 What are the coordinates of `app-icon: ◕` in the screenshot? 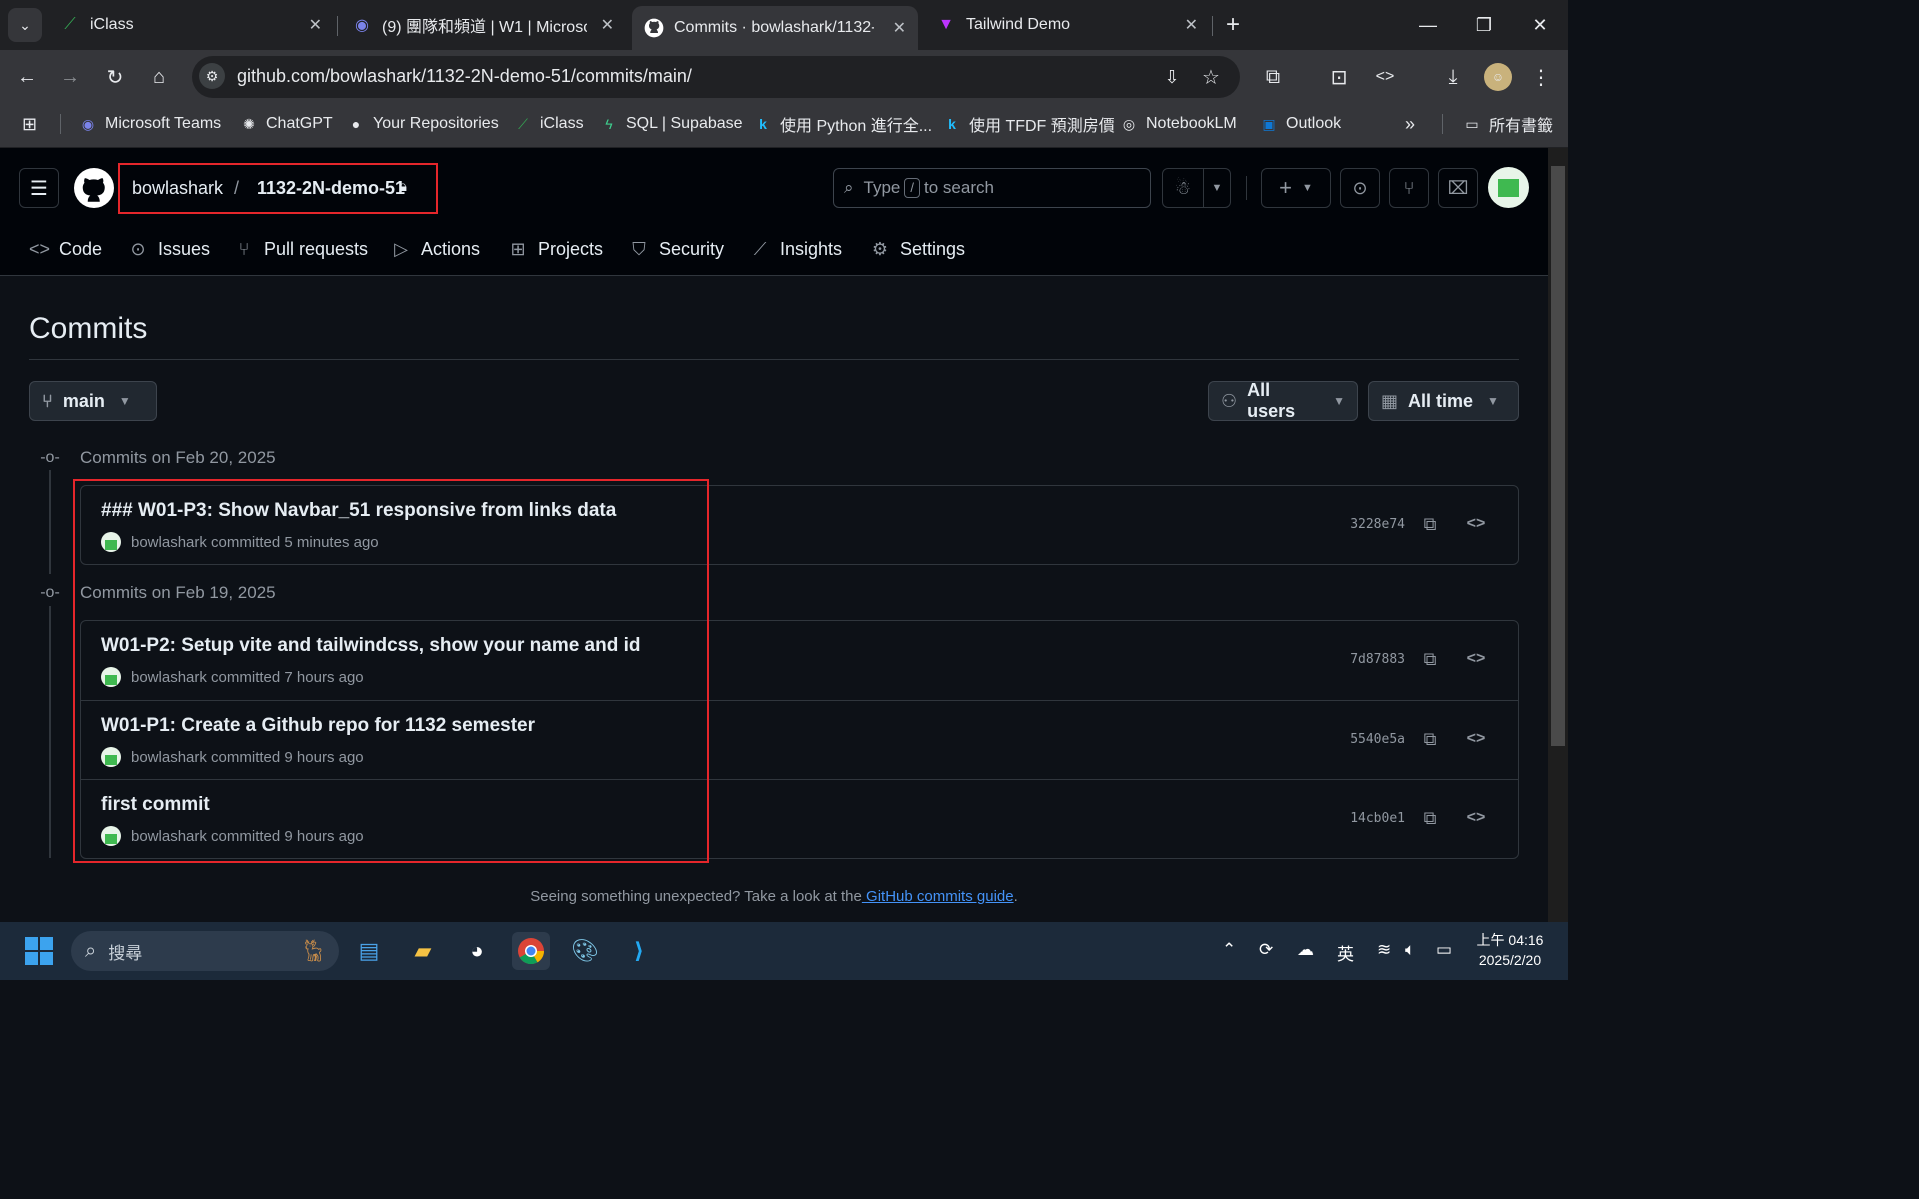 It's located at (477, 951).